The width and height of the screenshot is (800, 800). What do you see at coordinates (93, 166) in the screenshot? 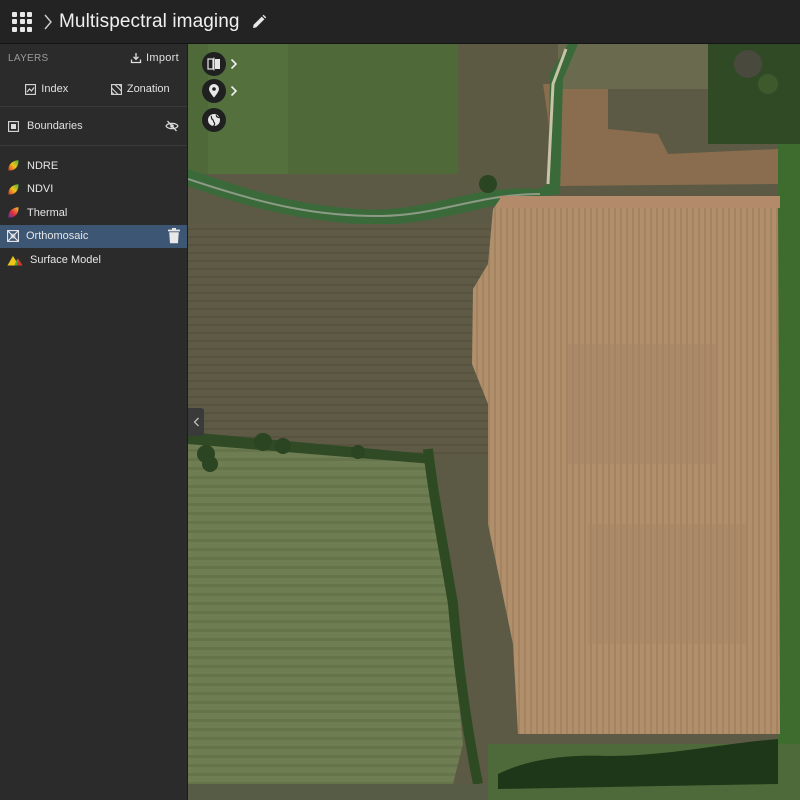
I see `layer-ndre: NDRE` at bounding box center [93, 166].